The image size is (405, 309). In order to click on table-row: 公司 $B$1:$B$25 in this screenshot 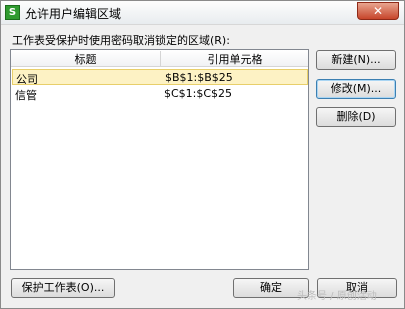, I will do `click(160, 77)`.